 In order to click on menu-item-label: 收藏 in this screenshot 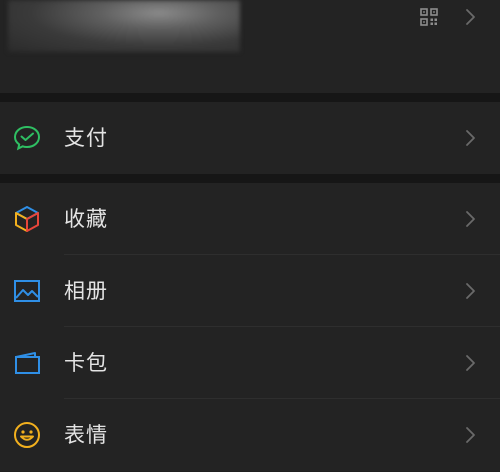, I will do `click(86, 219)`.